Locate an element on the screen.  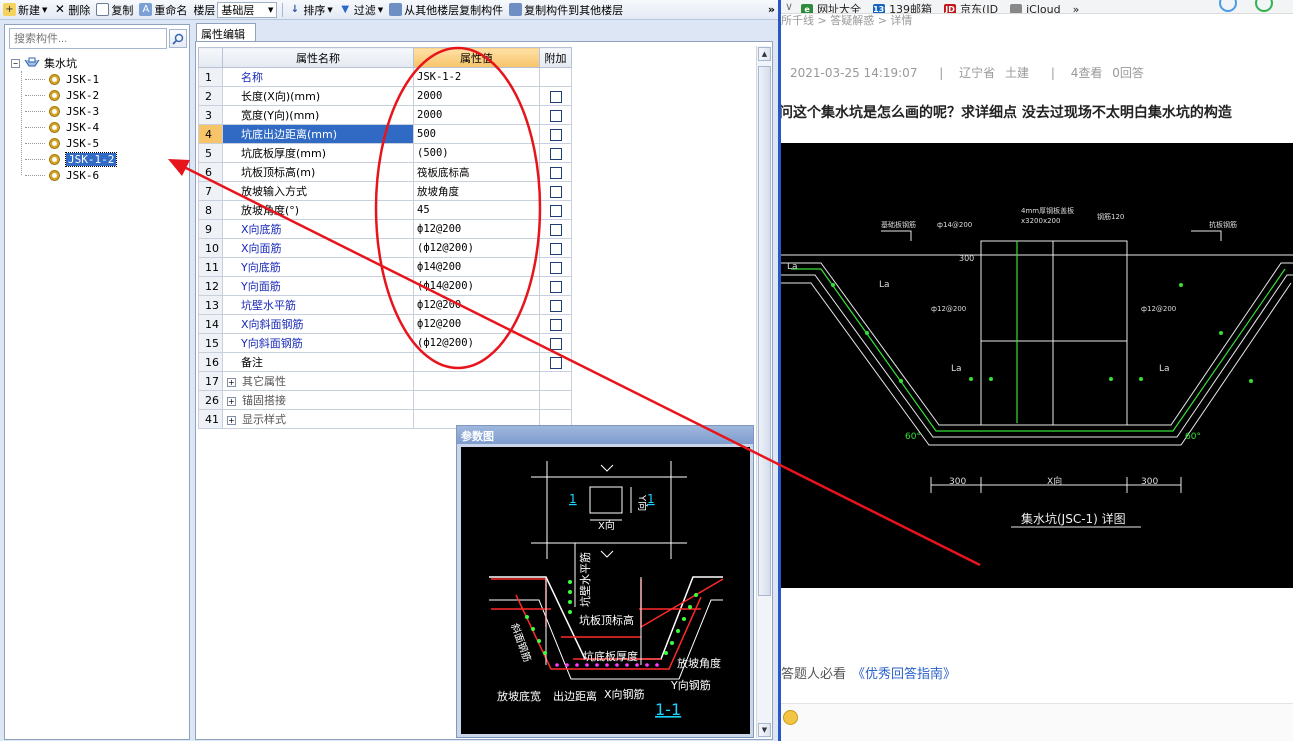
property-group: + 其它属性 is located at coordinates (318, 381).